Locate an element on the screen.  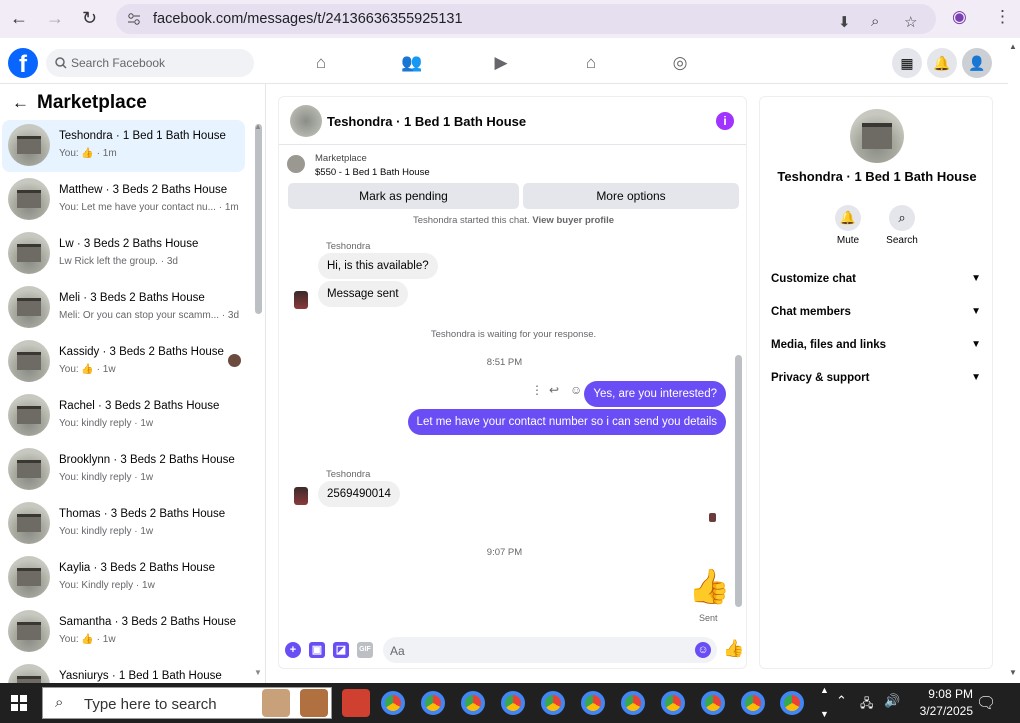
home-icon: ⌂ is located at coordinates (321, 63).